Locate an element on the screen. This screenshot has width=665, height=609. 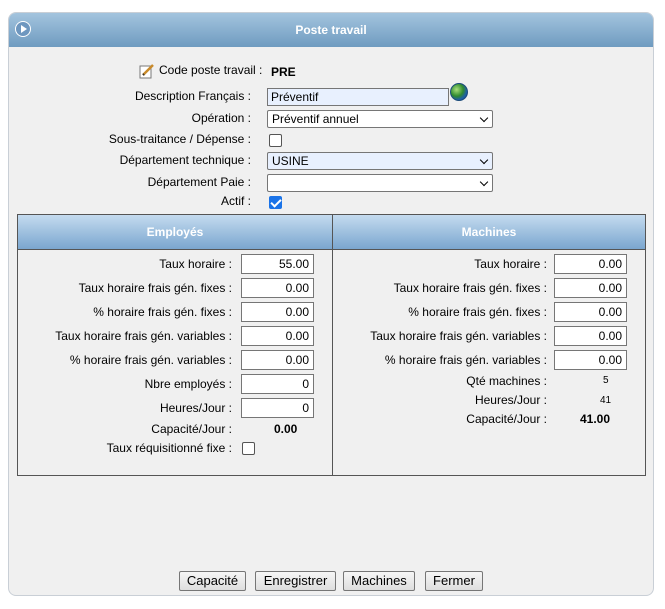
emp-taux-requisitionne-label: Taux réquisitionné fixe : is located at coordinates (169, 448).